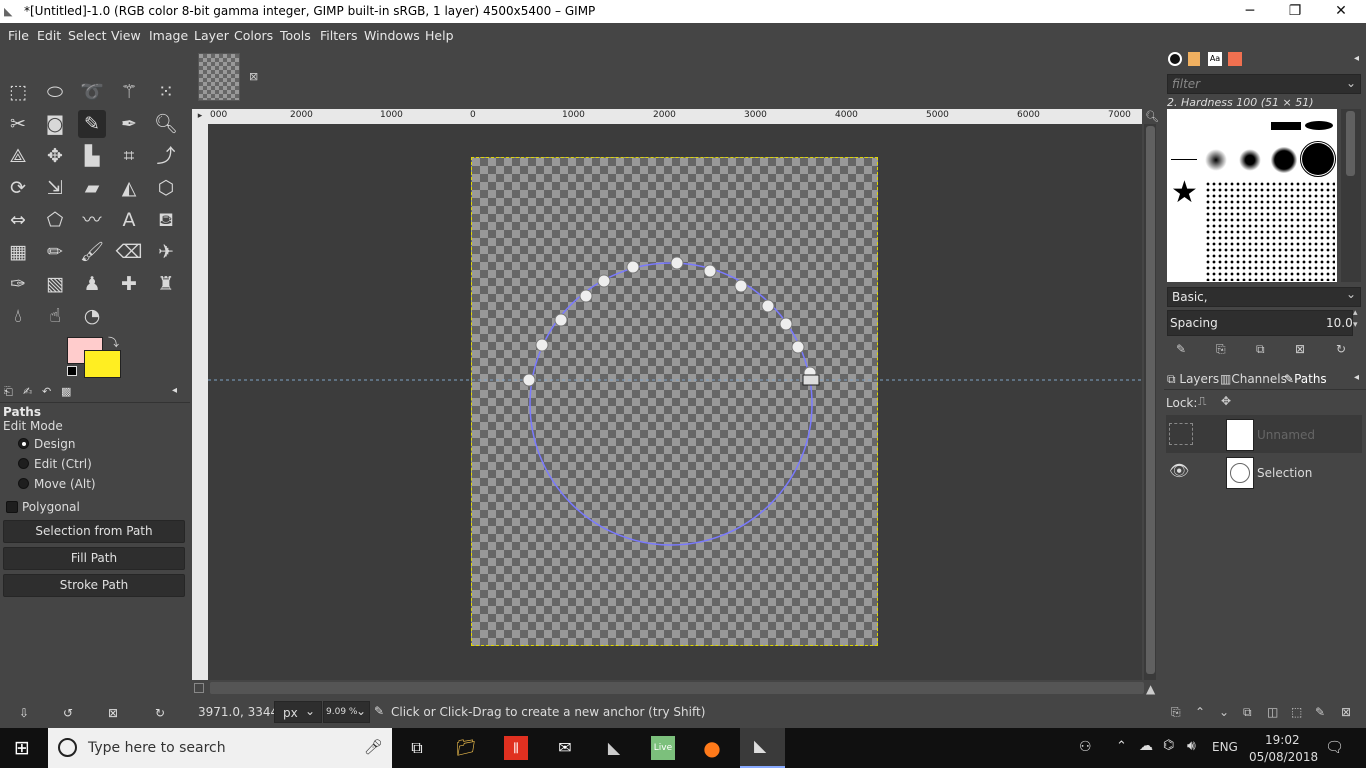 Image resolution: width=1366 pixels, height=768 pixels. Describe the element at coordinates (338, 35) in the screenshot. I see `menu-filters: Filters` at that location.